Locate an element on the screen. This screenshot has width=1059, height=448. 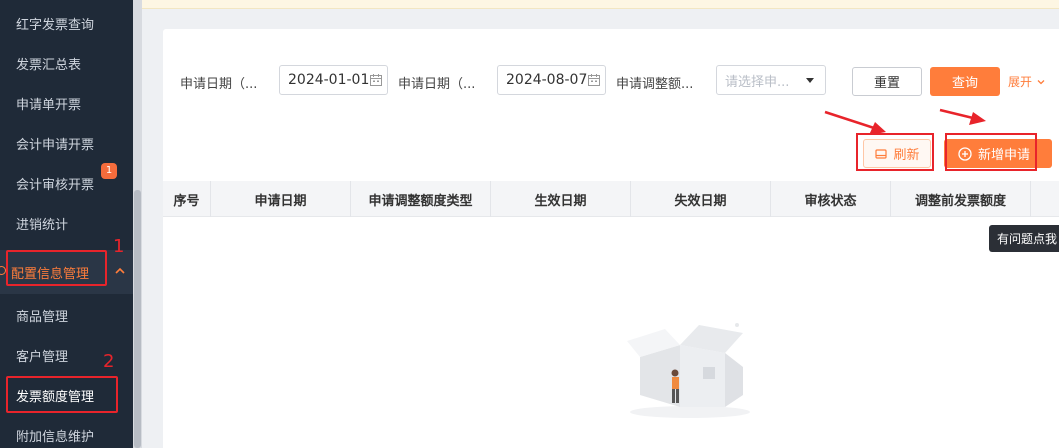
date-input-start: 2024-01-01 is located at coordinates (333, 80).